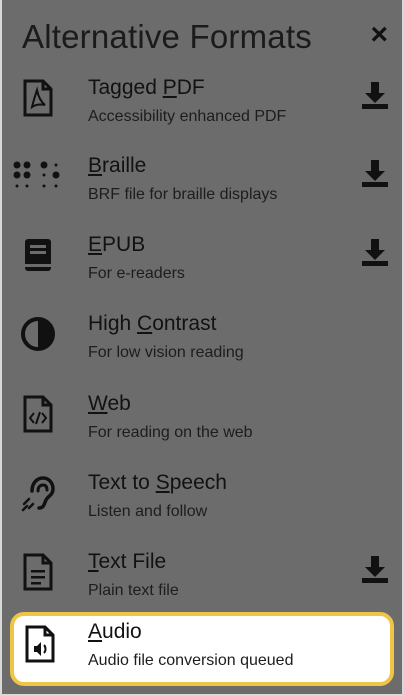 This screenshot has width=404, height=696. I want to click on hearing-icon, so click(38, 493).